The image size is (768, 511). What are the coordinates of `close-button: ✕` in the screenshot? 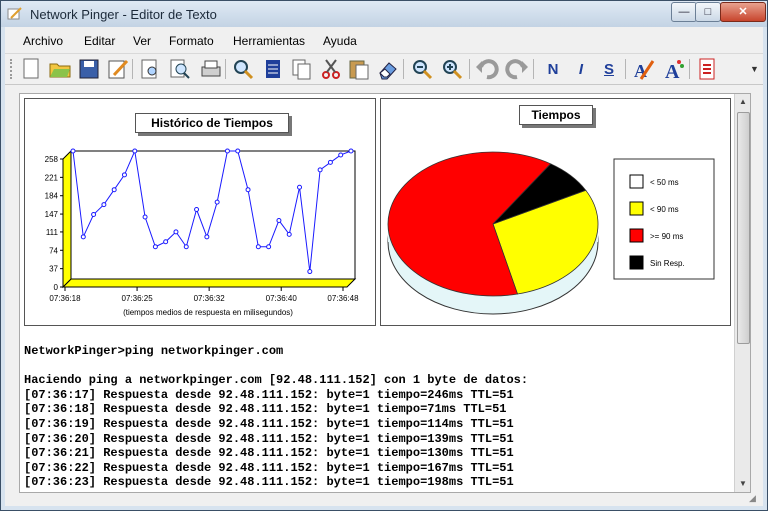 It's located at (743, 12).